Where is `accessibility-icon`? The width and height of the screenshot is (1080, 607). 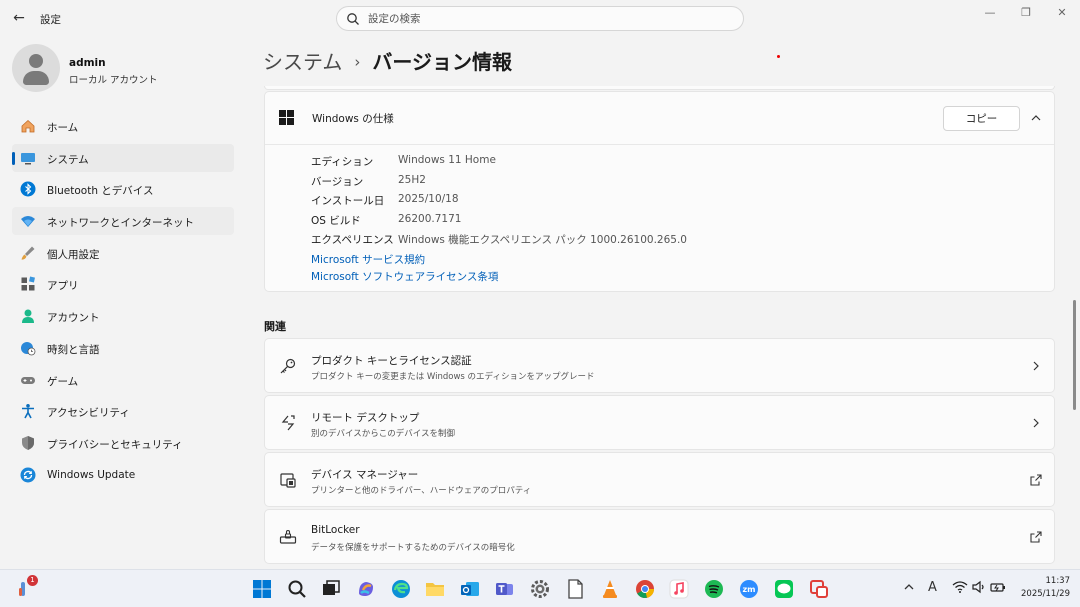 accessibility-icon is located at coordinates (28, 411).